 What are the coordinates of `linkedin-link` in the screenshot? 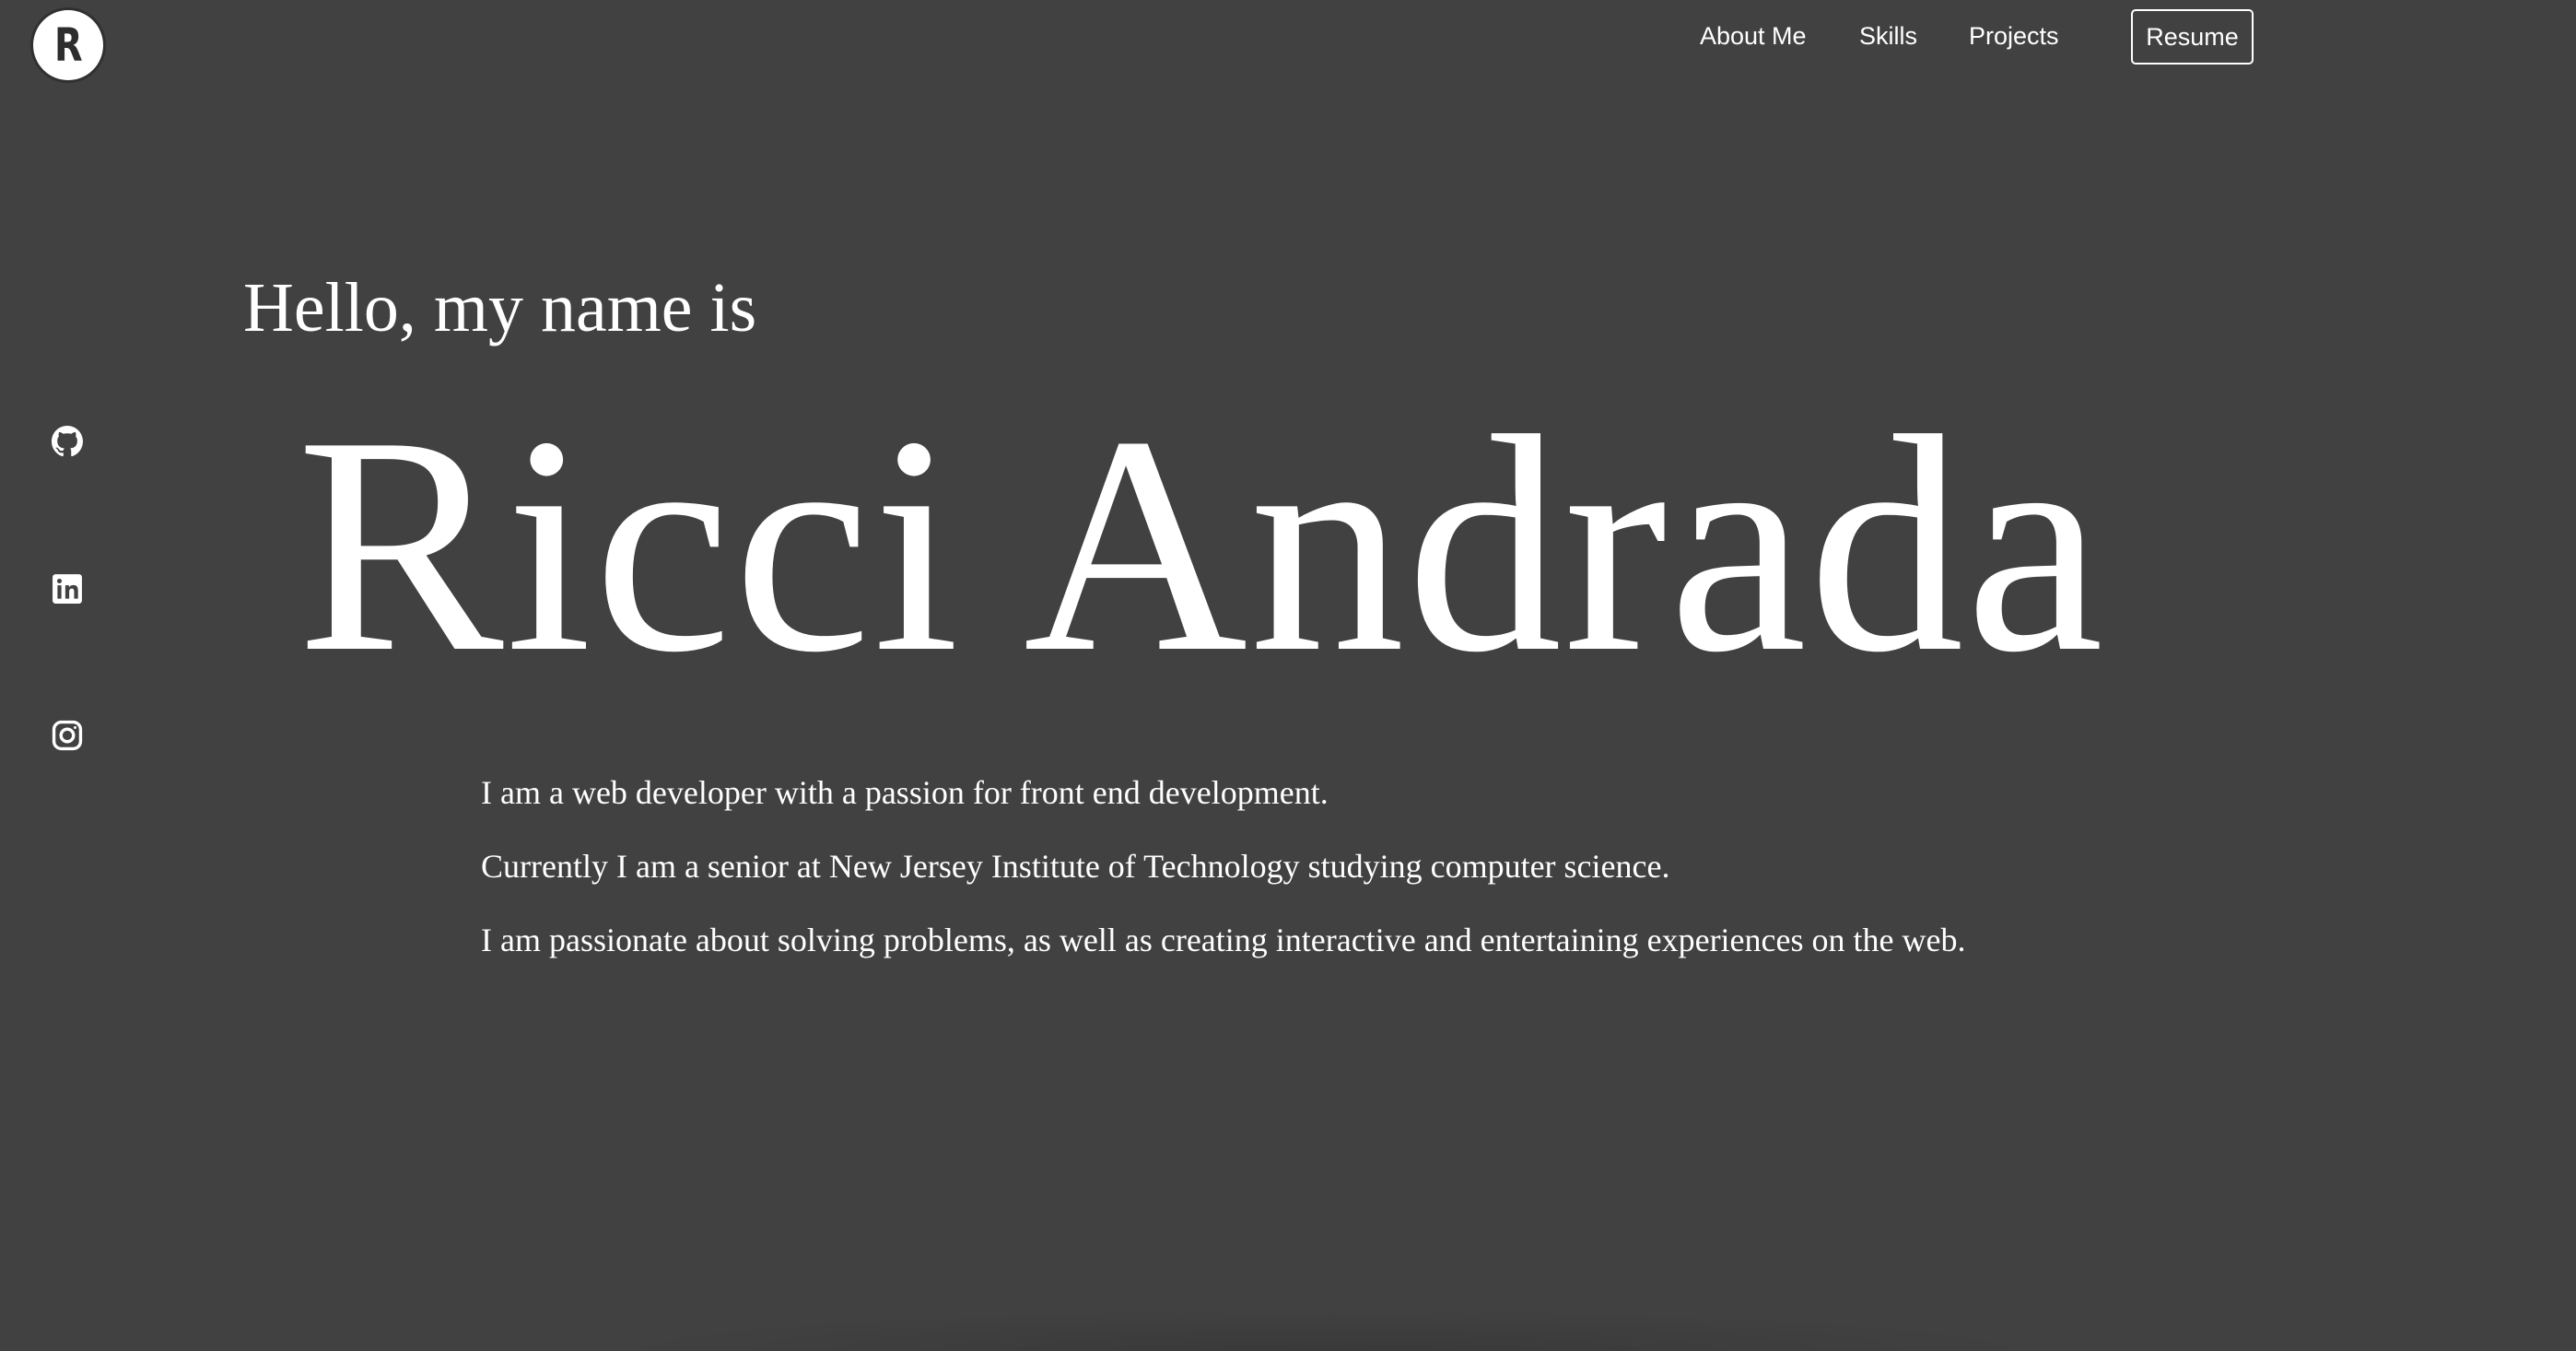 It's located at (67, 588).